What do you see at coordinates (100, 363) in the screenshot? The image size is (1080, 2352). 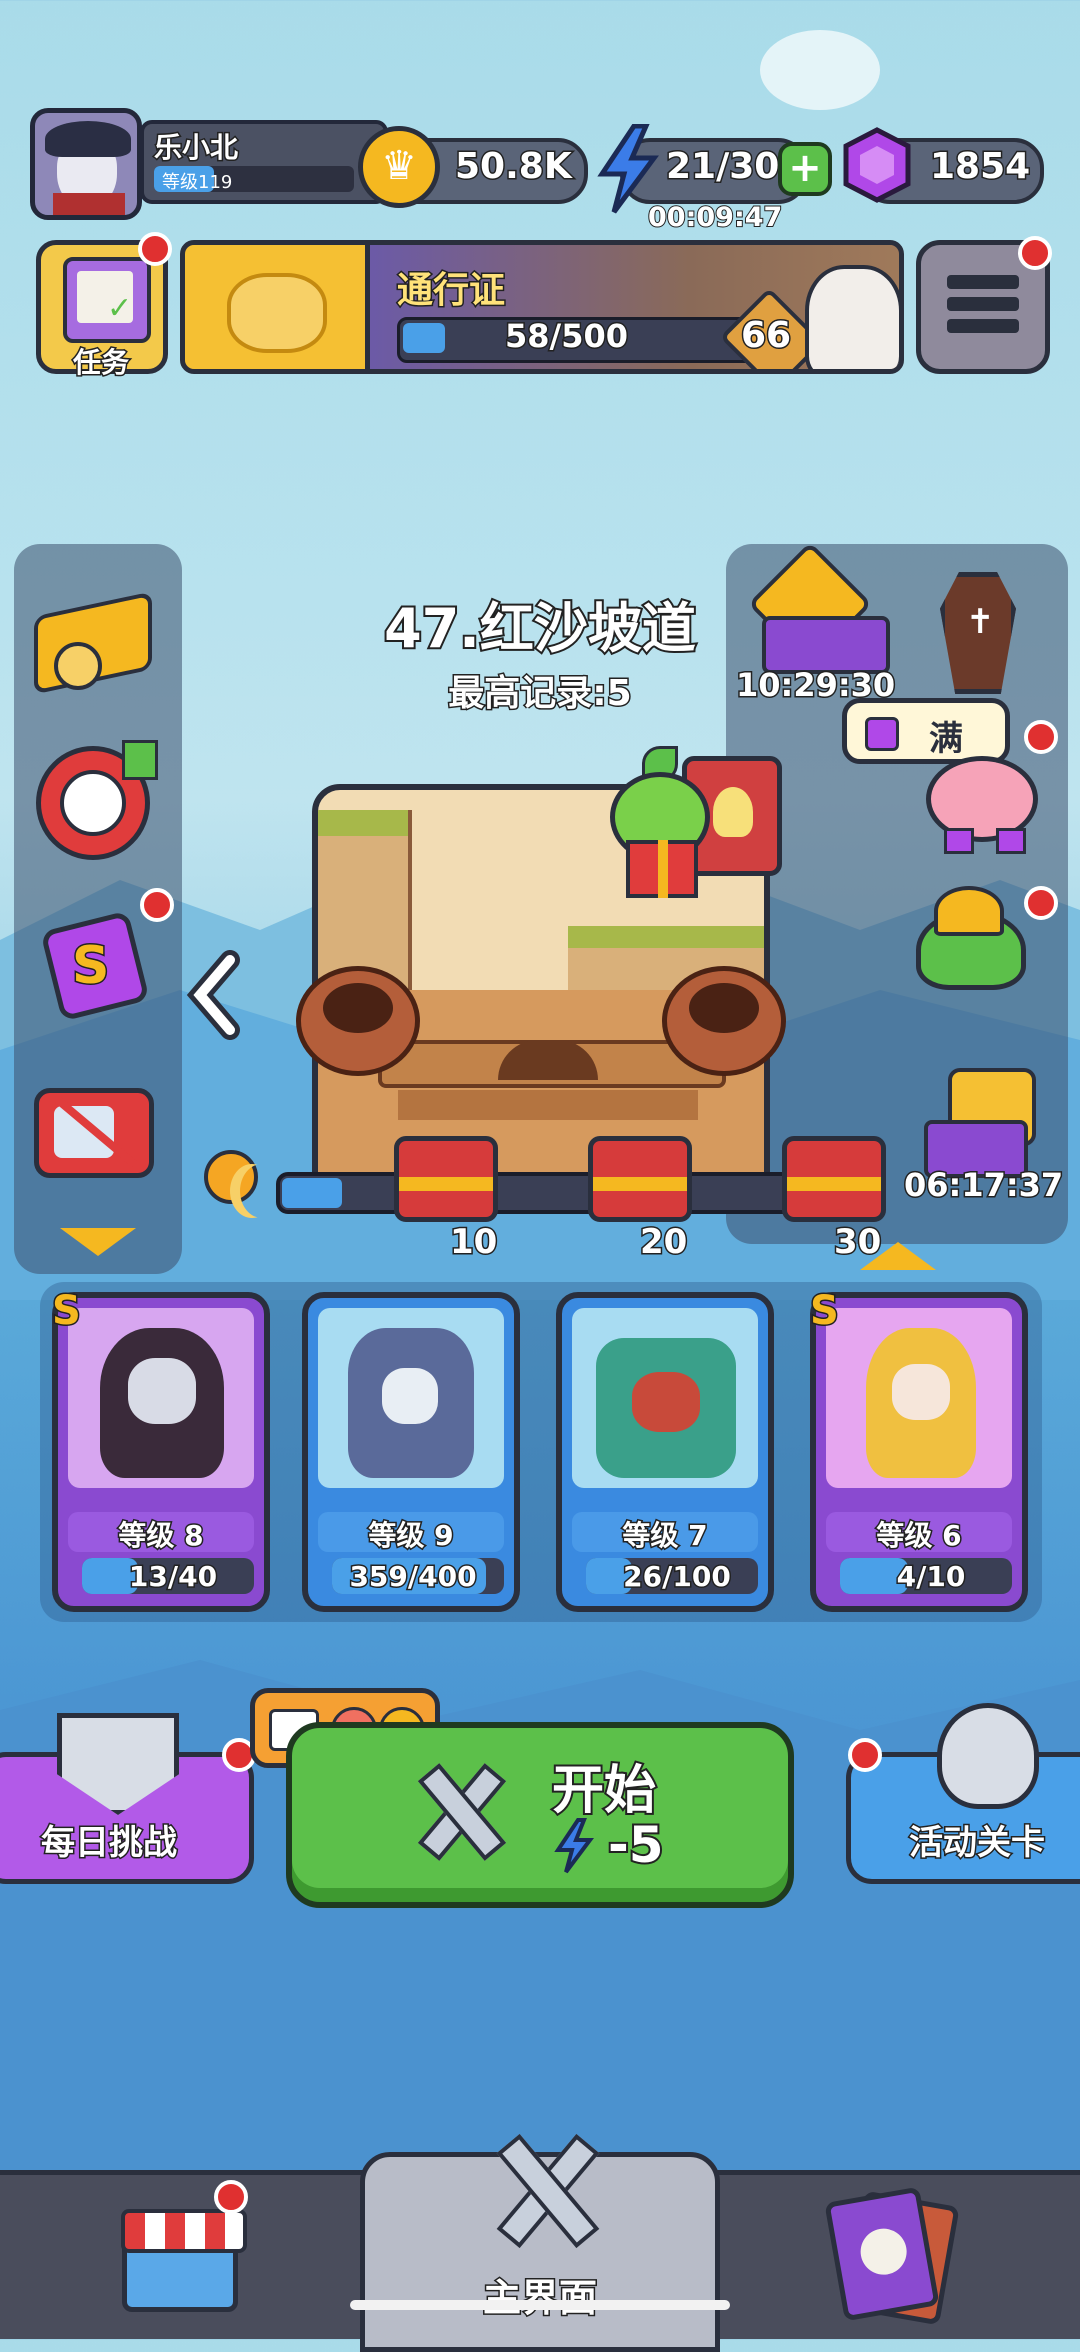 I see `tasks-label: 任务` at bounding box center [100, 363].